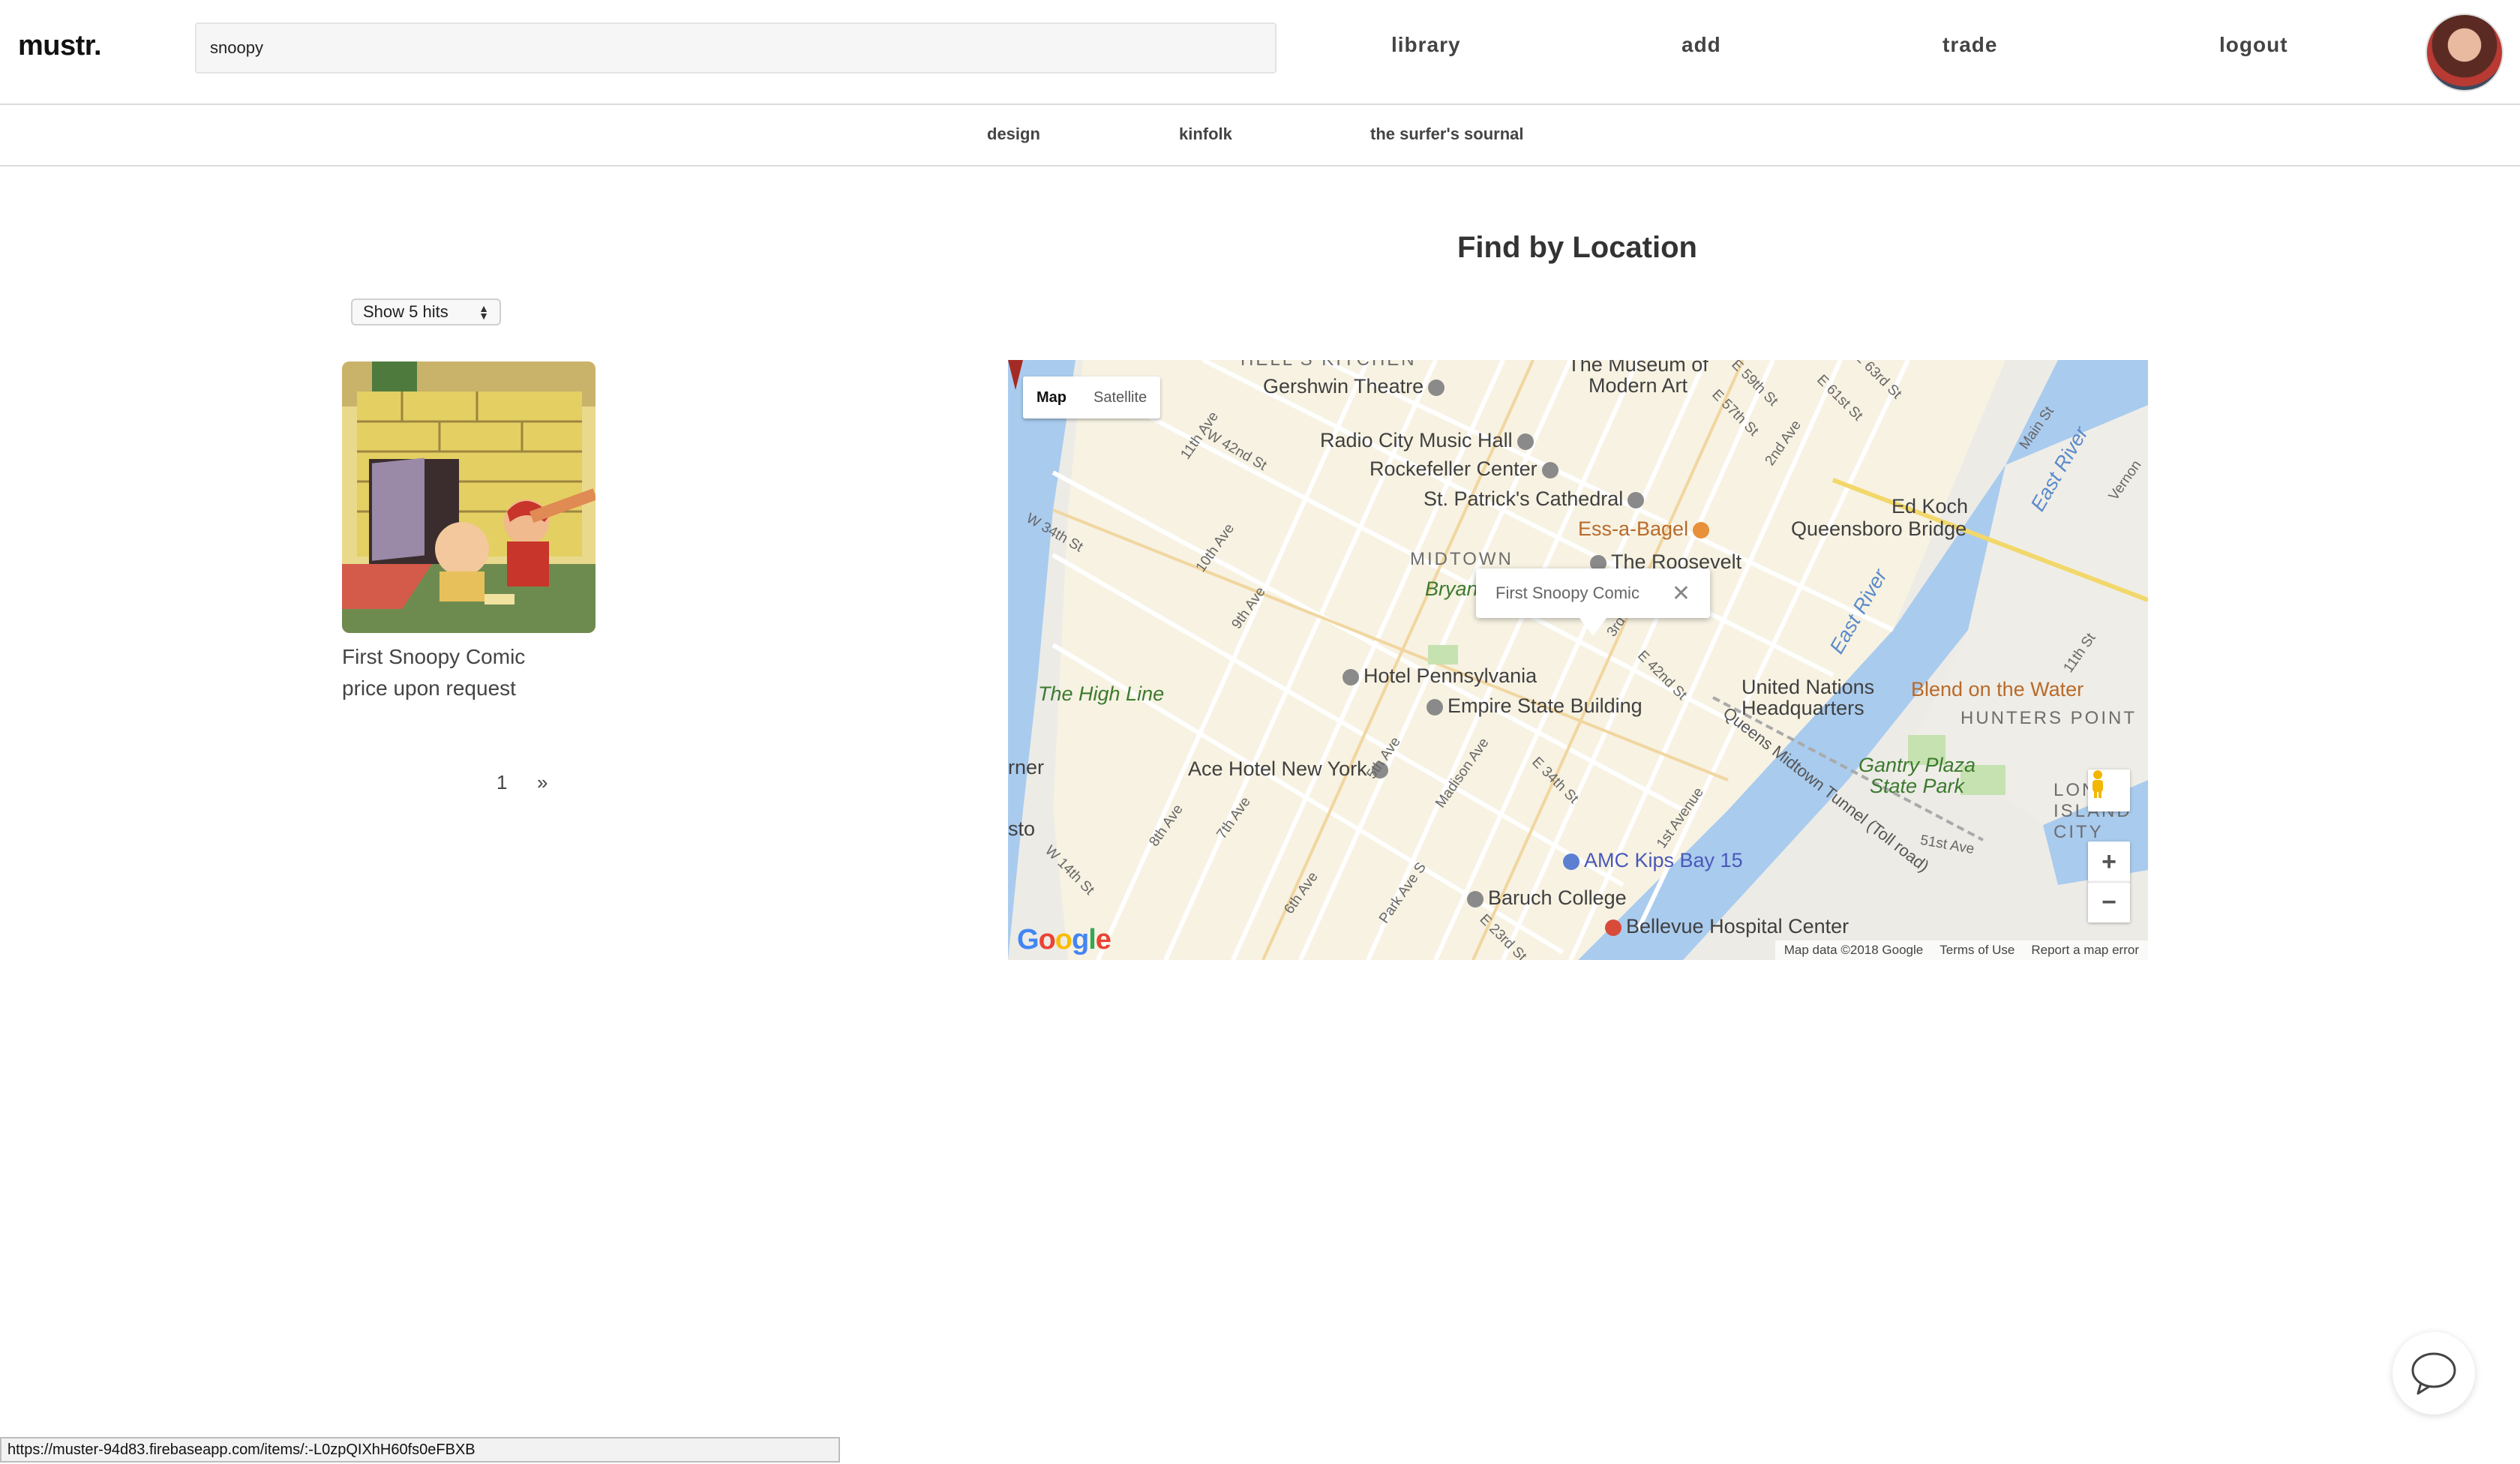  Describe the element at coordinates (1120, 397) in the screenshot. I see `map-type-satellite: Satellite` at that location.